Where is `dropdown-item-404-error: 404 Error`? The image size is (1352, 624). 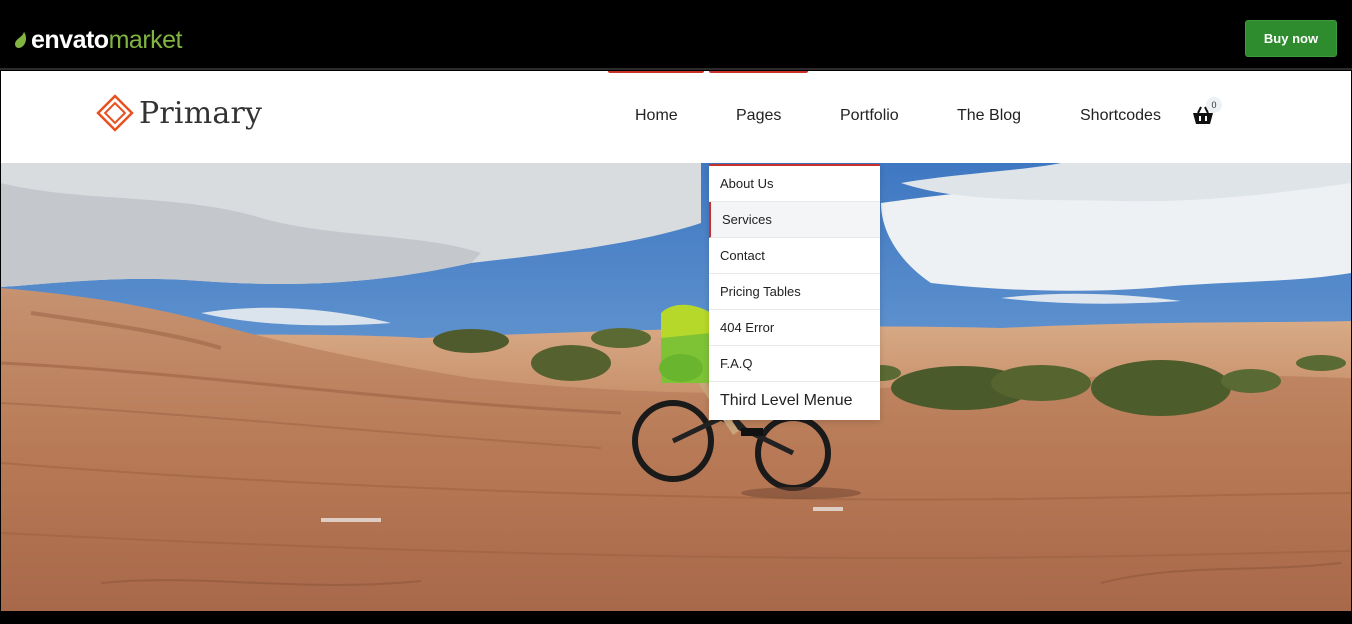
dropdown-item-404-error: 404 Error is located at coordinates (794, 328).